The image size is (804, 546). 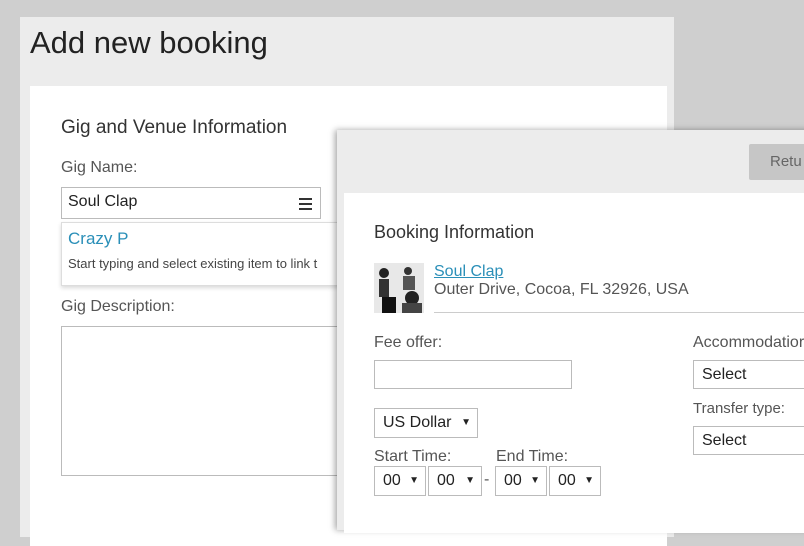 I want to click on transfer-type-label: Transfer type:, so click(x=739, y=408).